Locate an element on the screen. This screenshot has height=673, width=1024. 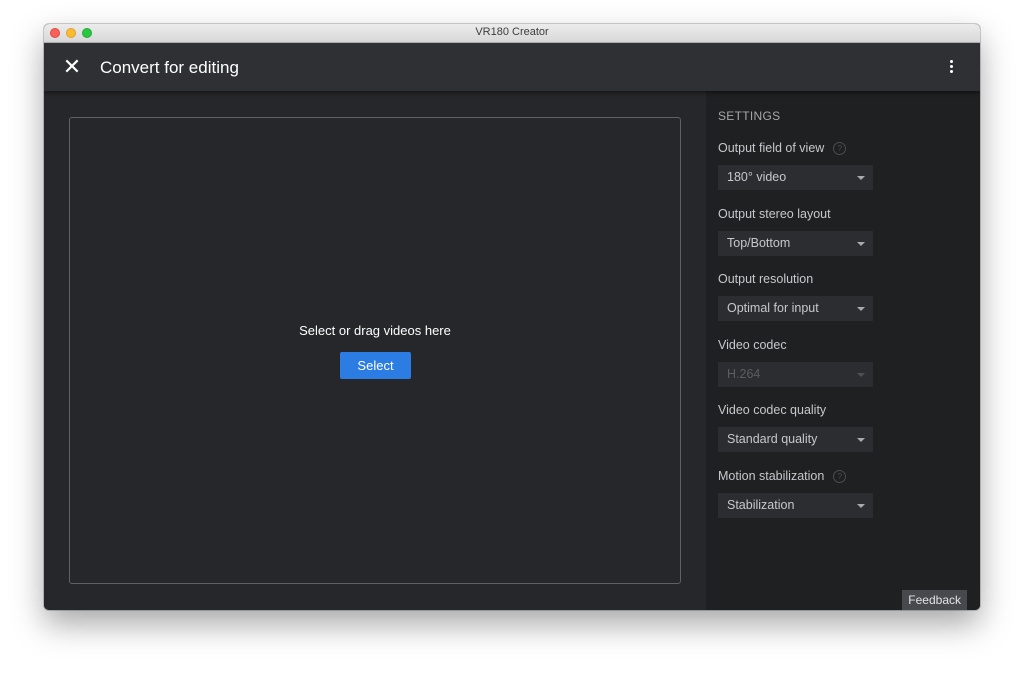
dropdown-value: 180° video is located at coordinates (757, 177).